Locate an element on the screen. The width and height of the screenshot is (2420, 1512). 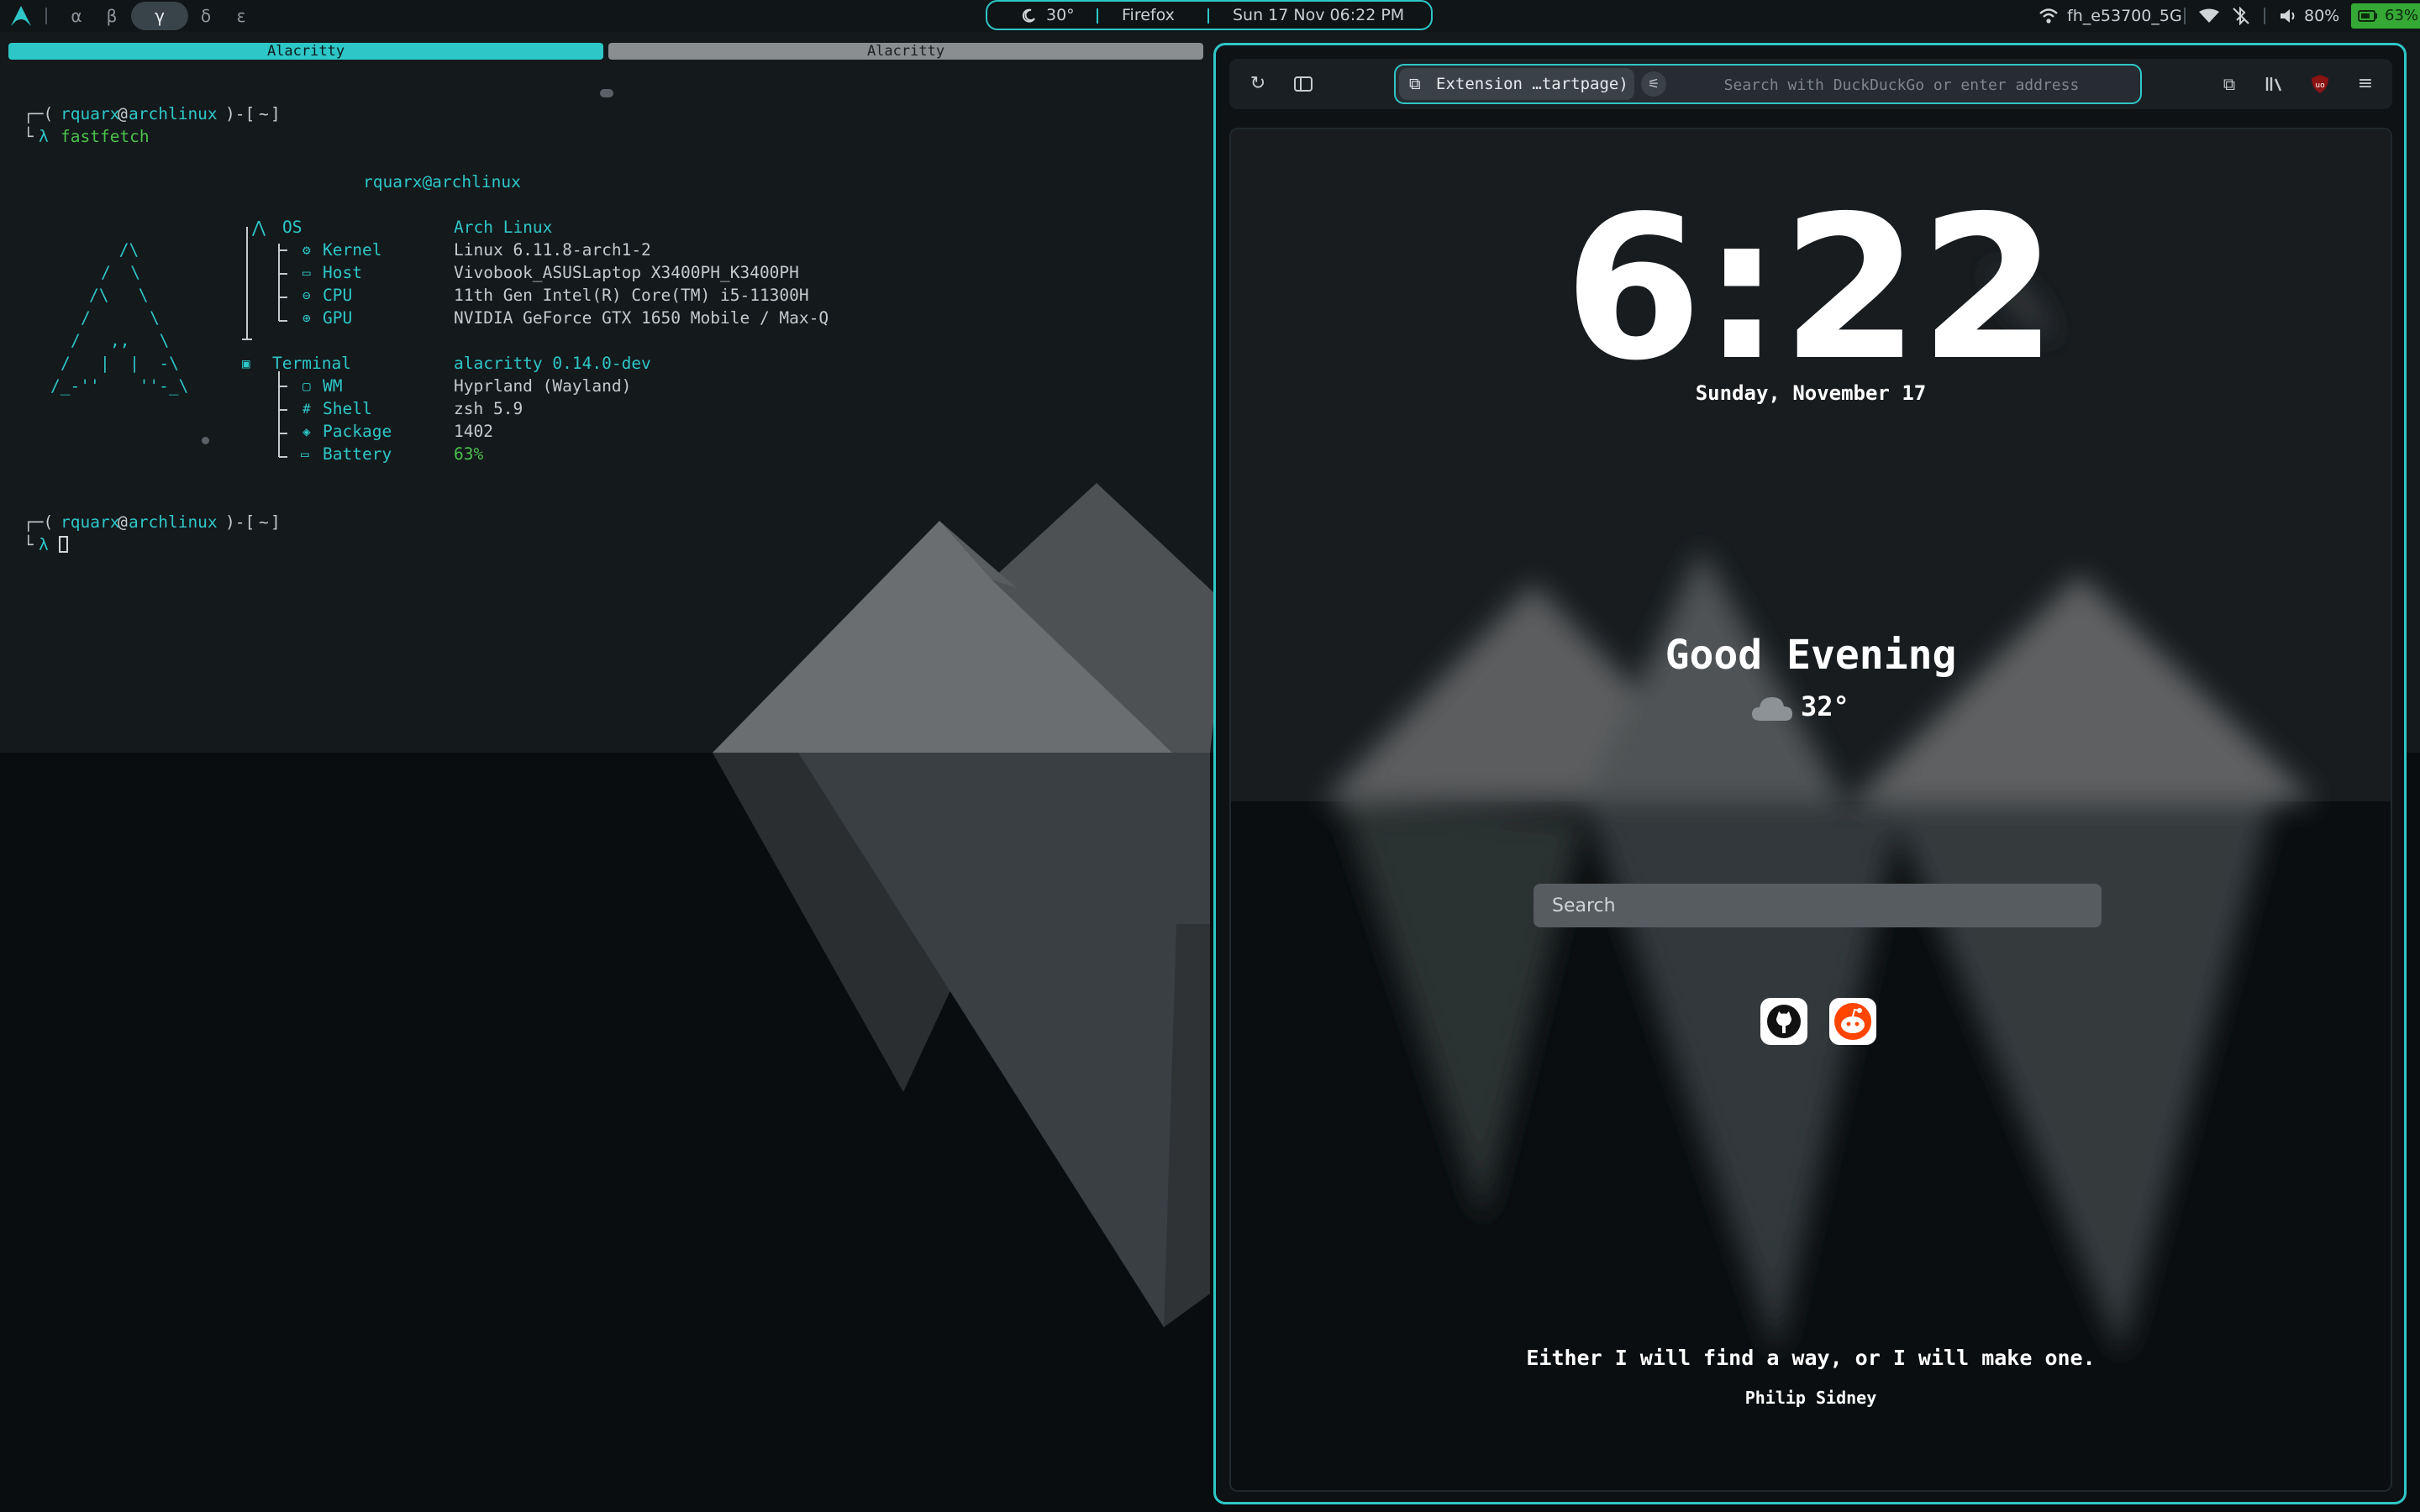
startpage-search-input is located at coordinates (1818, 905).